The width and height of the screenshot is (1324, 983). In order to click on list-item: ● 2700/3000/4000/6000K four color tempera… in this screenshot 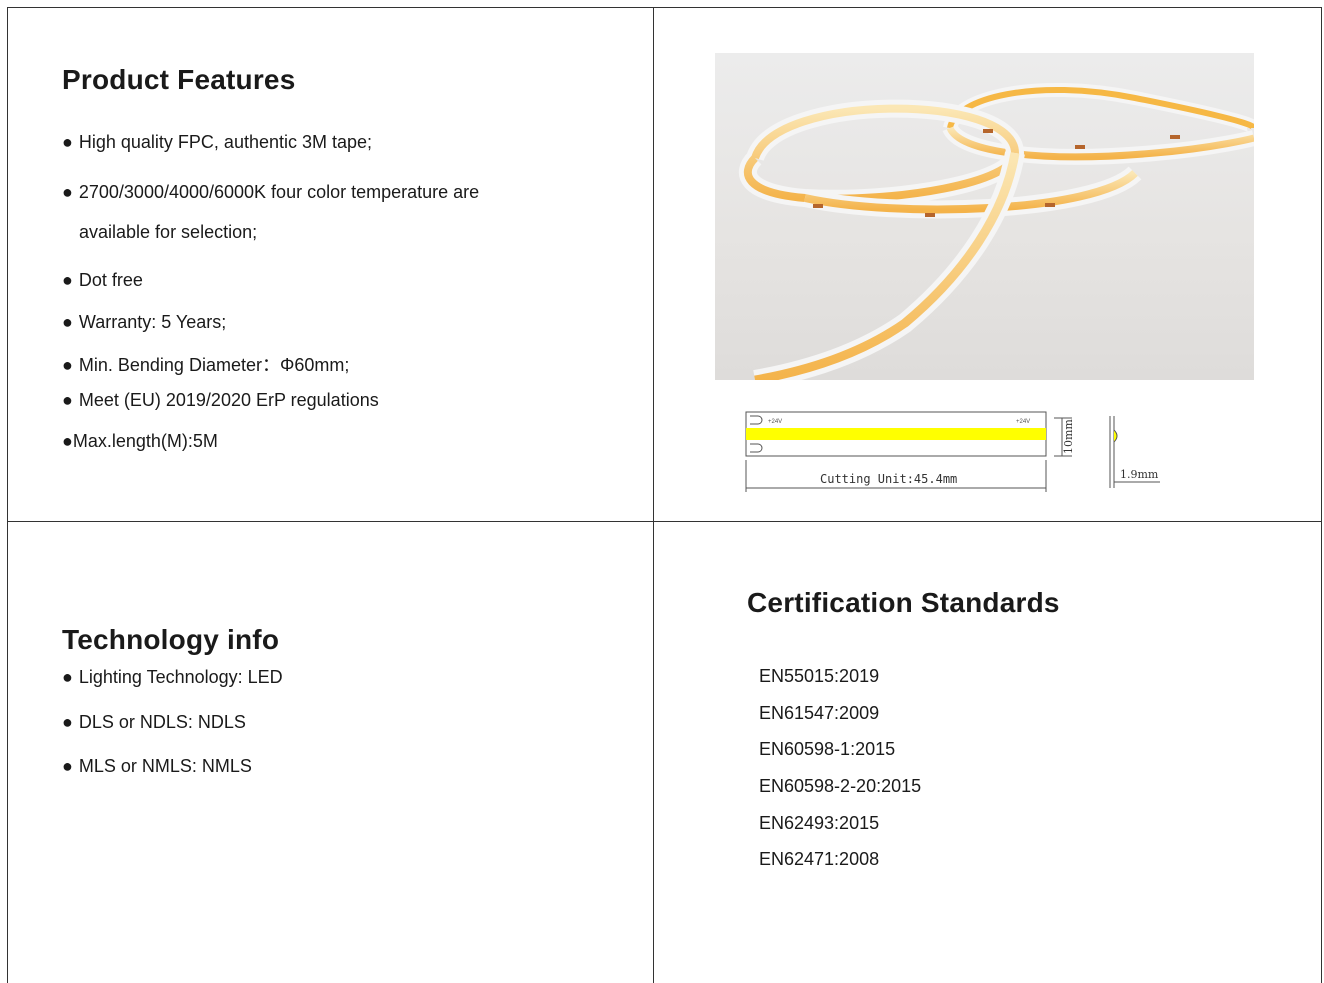, I will do `click(271, 192)`.